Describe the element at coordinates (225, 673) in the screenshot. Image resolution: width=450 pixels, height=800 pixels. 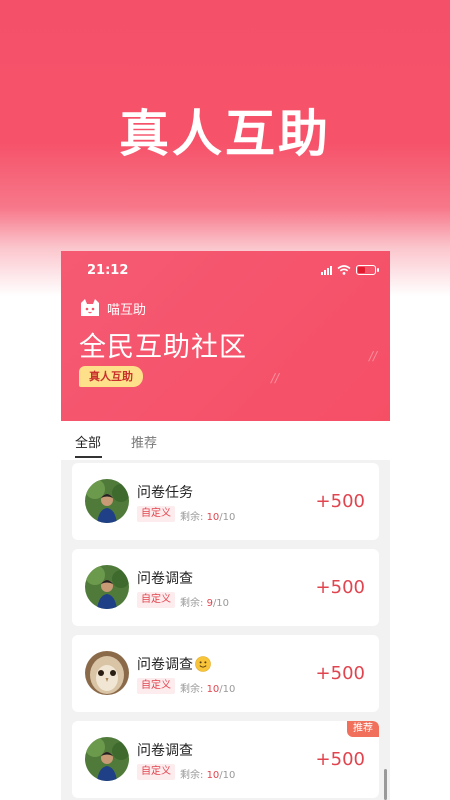
I see `task-card: 问卷调查 自定义 剩余: 10/10 +500` at that location.